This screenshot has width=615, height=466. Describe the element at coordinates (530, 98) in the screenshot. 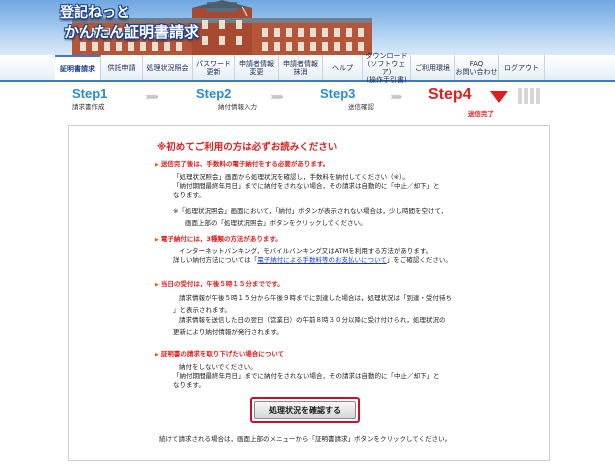

I see `step-end-bars` at that location.